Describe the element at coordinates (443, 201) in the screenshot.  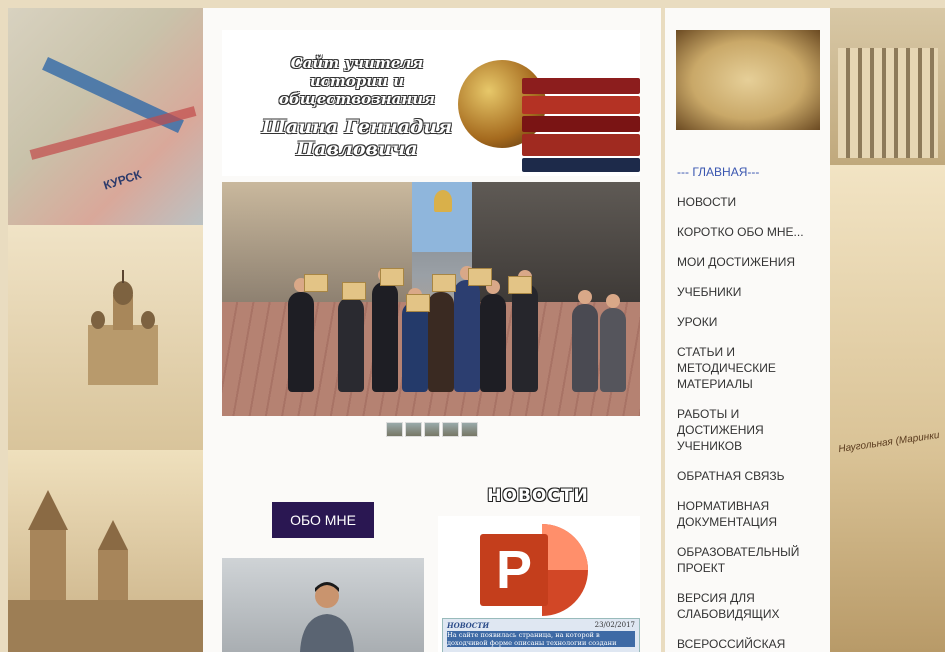
I see `photo-cathedral-dome` at that location.